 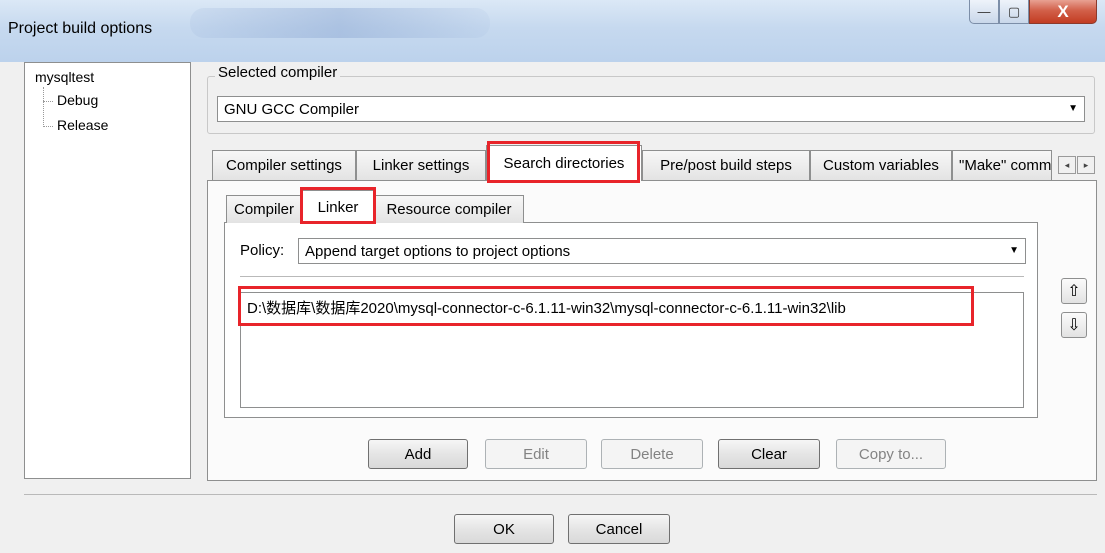 I want to click on policy-label: Policy:, so click(x=262, y=250).